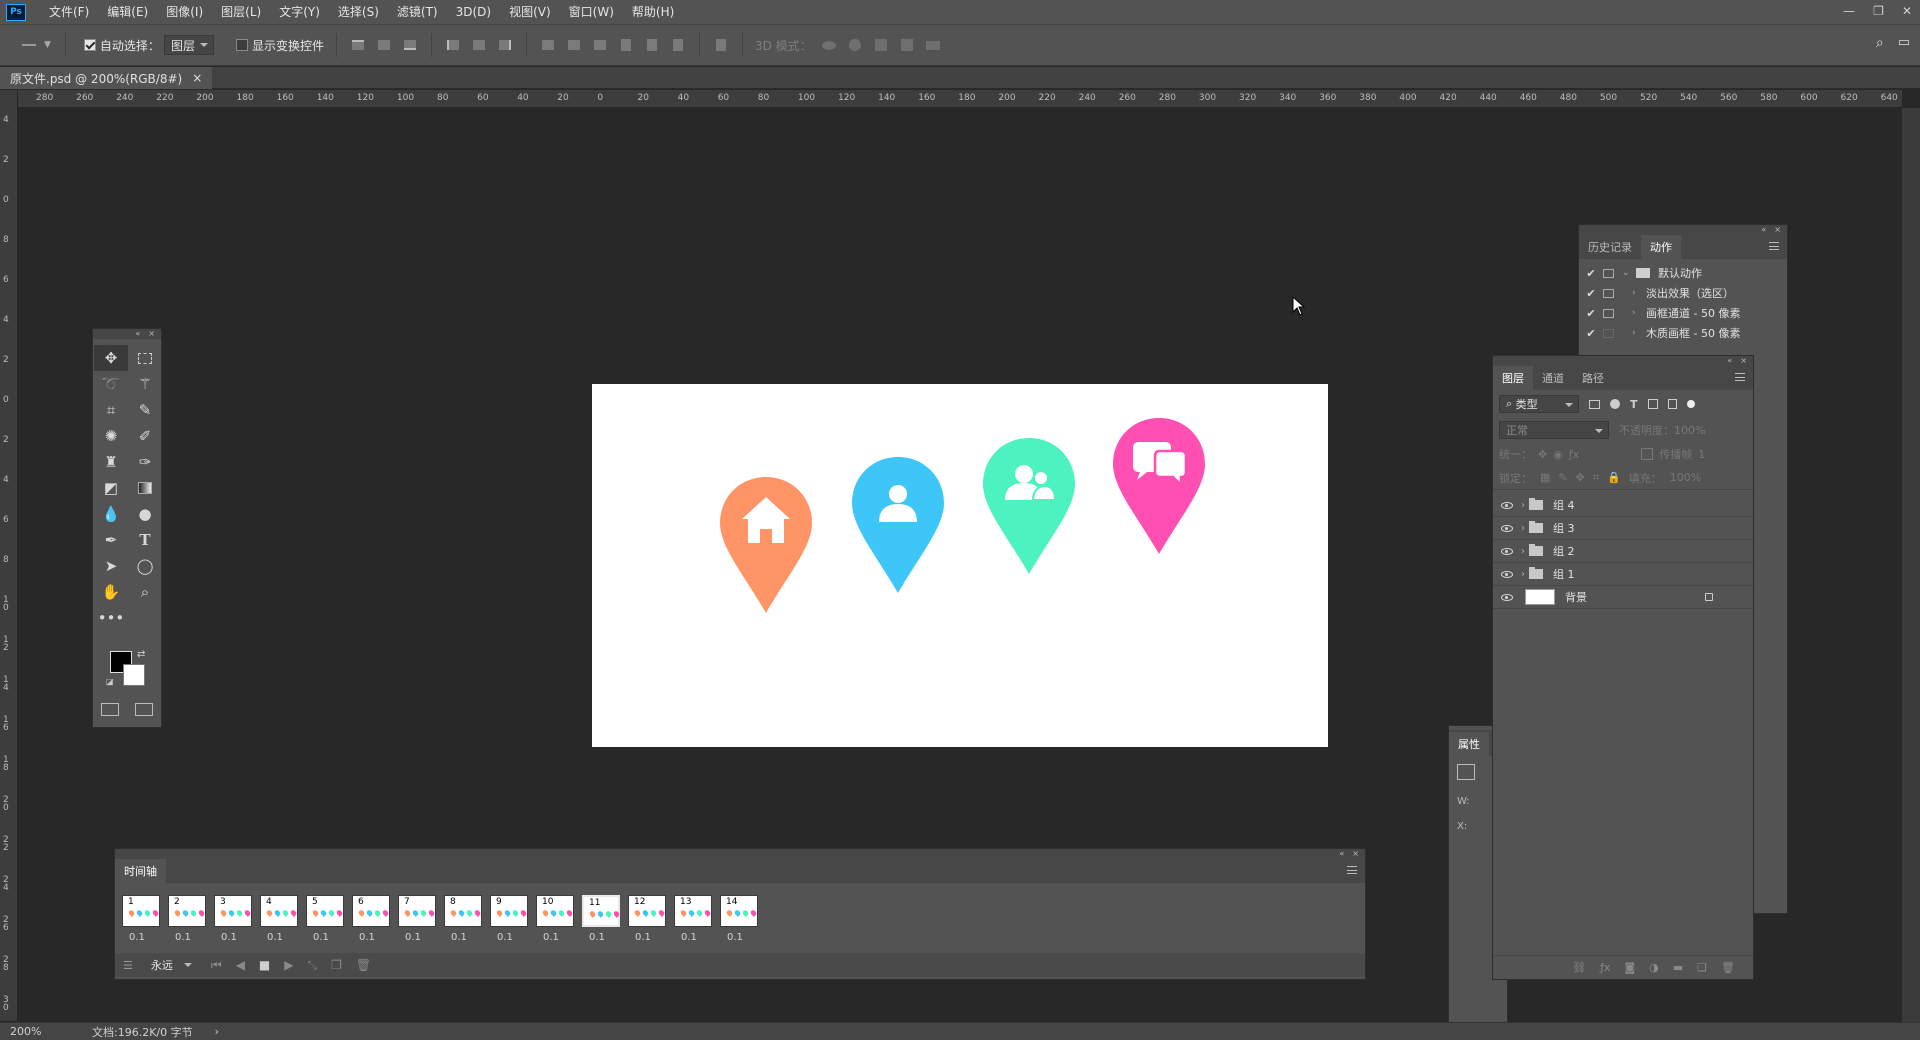 The image size is (1920, 1040). I want to click on filter-type-icon: T, so click(1634, 404).